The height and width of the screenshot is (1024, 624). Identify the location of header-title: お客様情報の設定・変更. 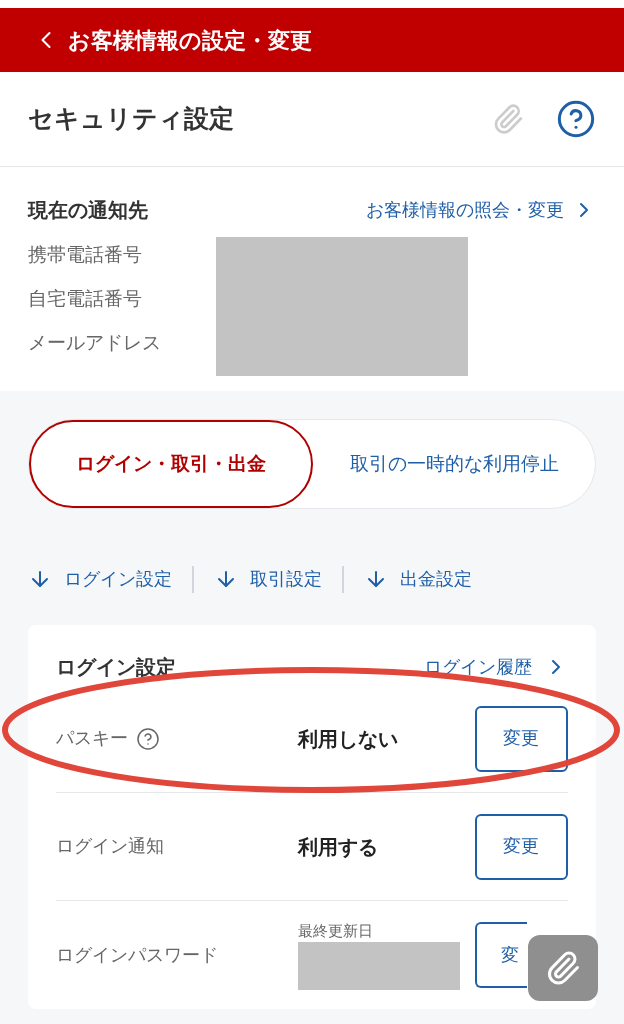
(190, 40).